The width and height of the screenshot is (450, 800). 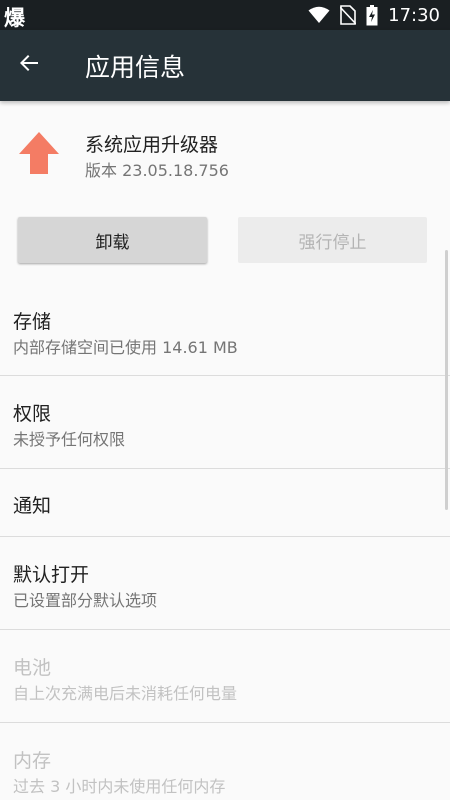 What do you see at coordinates (348, 15) in the screenshot?
I see `no-sim-icon` at bounding box center [348, 15].